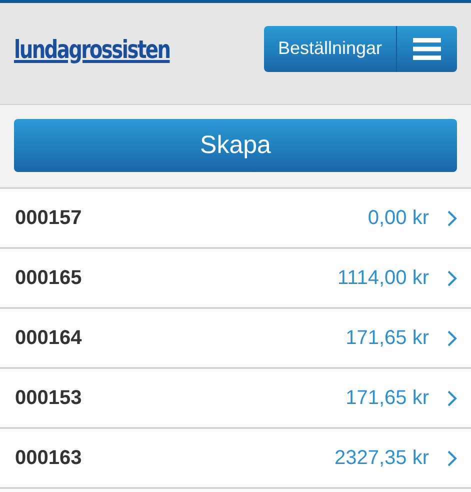 The width and height of the screenshot is (471, 492). What do you see at coordinates (427, 49) in the screenshot?
I see `menu-icon` at bounding box center [427, 49].